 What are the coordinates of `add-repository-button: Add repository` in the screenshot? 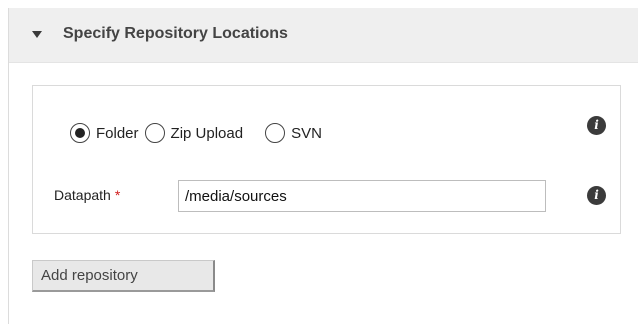 It's located at (123, 276).